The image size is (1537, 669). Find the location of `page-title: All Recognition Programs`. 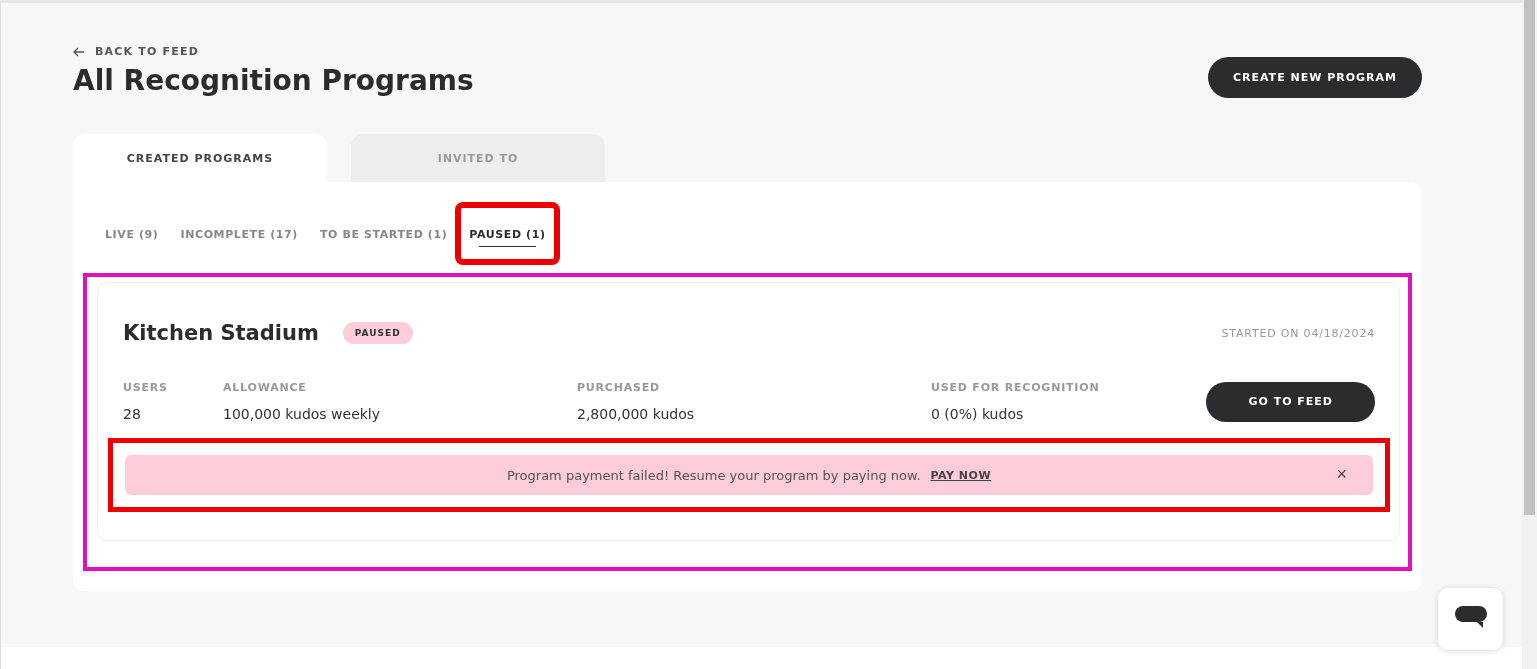

page-title: All Recognition Programs is located at coordinates (273, 80).